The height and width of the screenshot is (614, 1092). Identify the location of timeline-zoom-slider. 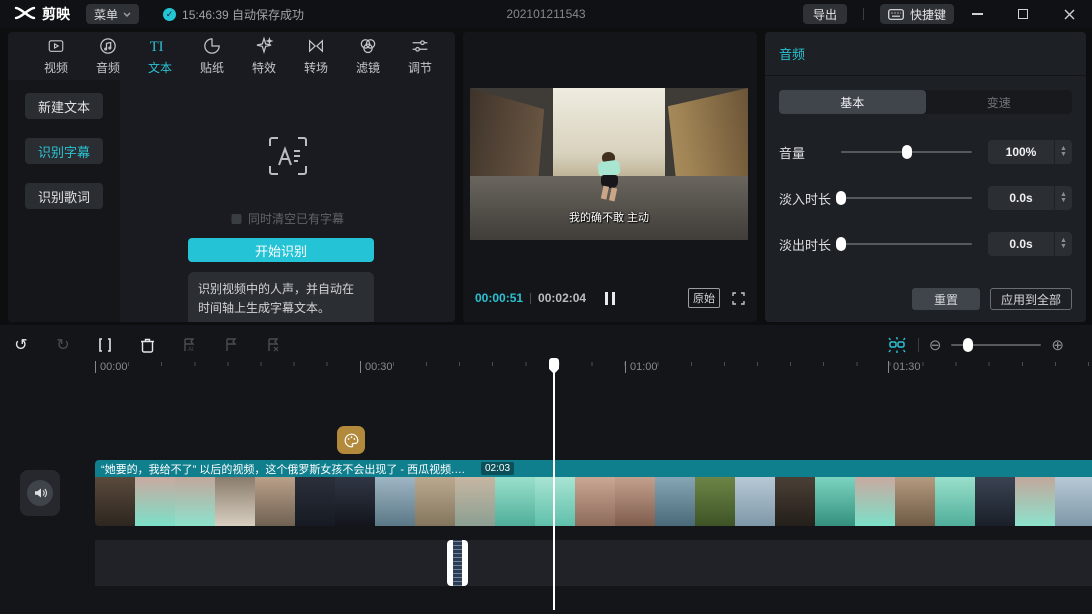
(996, 345).